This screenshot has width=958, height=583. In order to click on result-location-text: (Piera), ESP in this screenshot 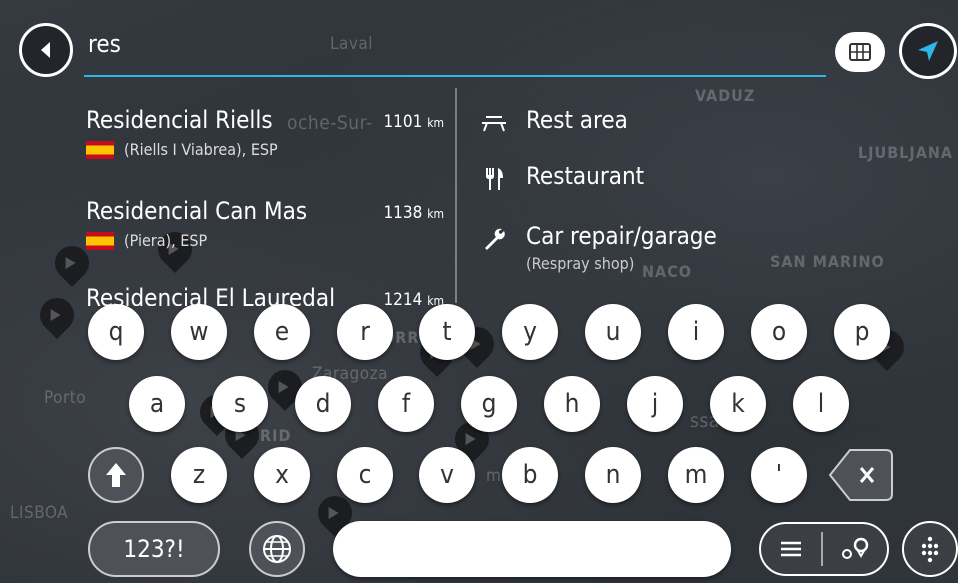, I will do `click(166, 240)`.